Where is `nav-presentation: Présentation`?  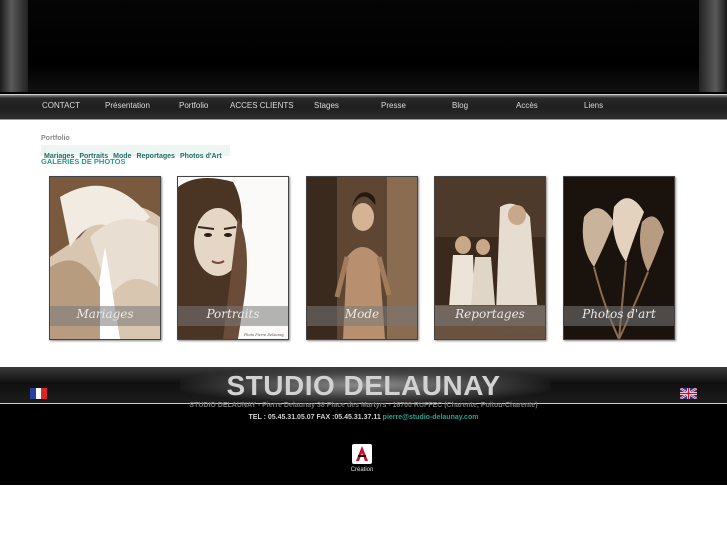
nav-presentation: Présentation is located at coordinates (127, 105).